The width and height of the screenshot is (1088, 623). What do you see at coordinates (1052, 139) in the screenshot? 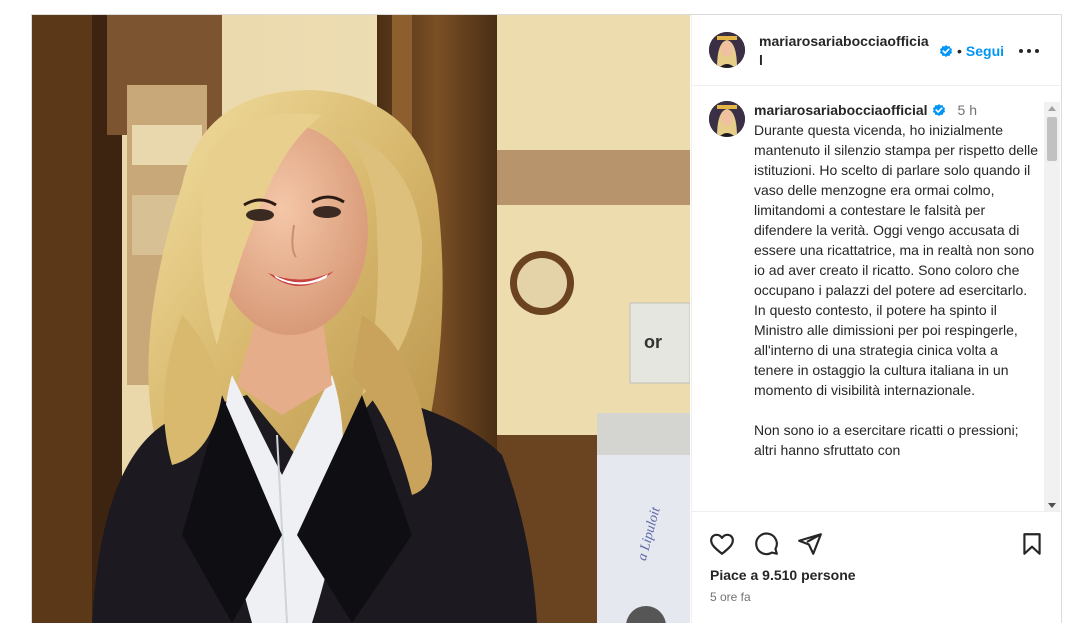
I see `scrollbar-thumb` at bounding box center [1052, 139].